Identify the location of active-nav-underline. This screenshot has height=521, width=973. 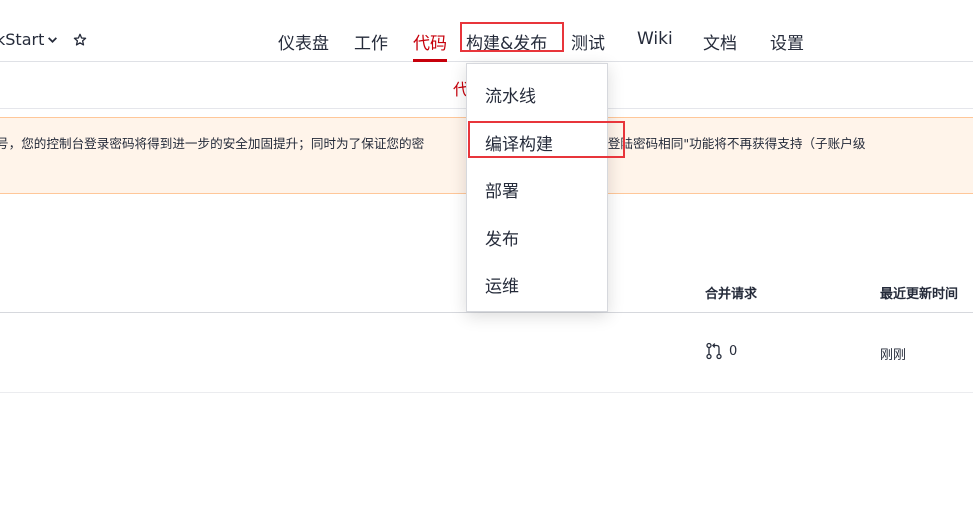
(430, 60).